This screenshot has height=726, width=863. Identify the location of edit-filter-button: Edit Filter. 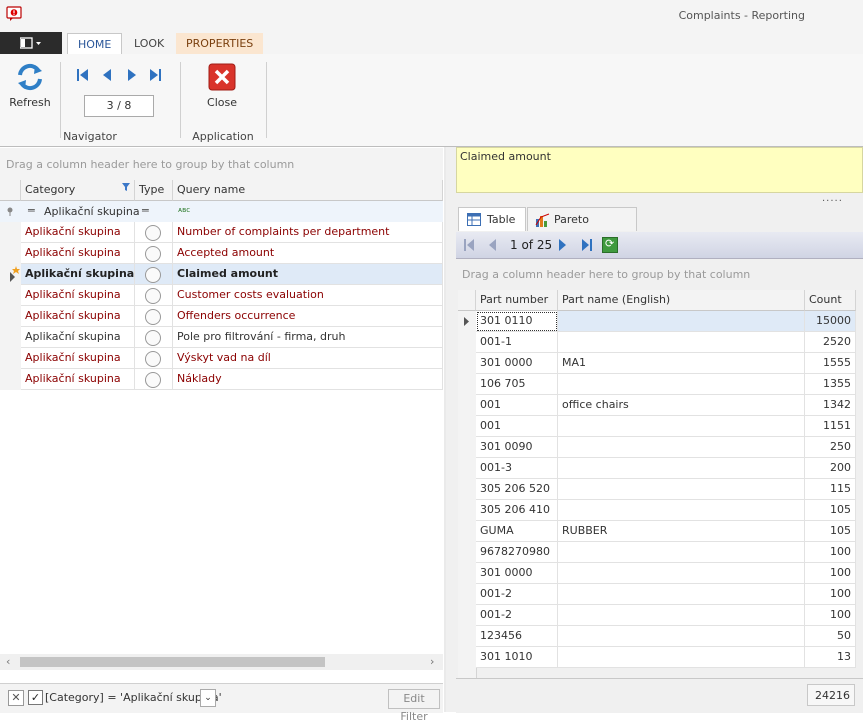
(414, 706).